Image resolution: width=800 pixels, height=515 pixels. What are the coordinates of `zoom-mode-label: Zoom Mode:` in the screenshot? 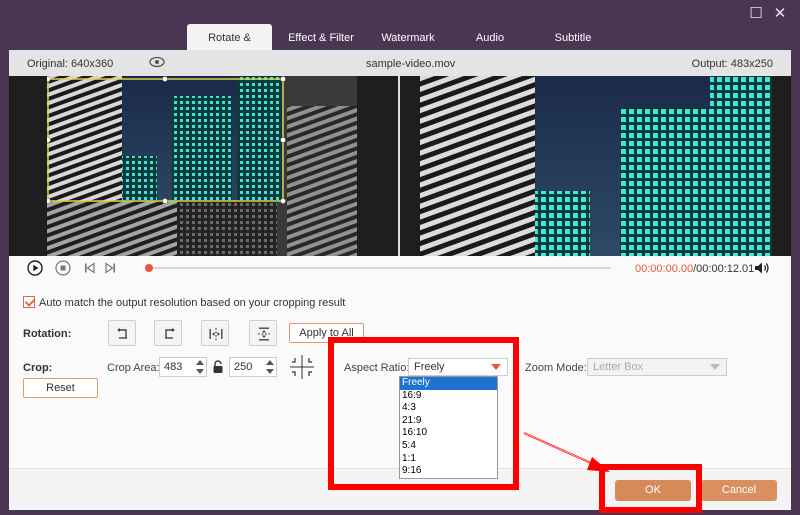 It's located at (556, 368).